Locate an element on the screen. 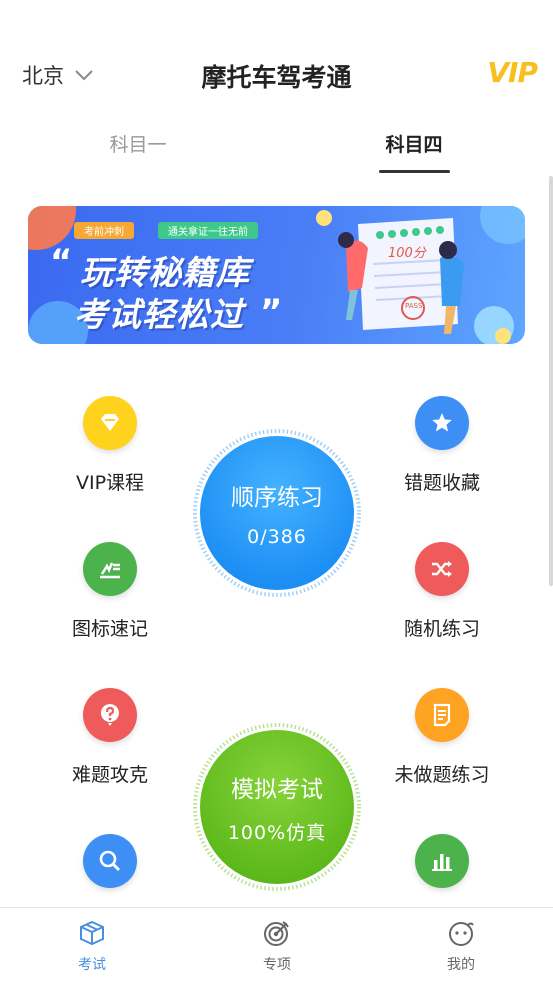  hard-questions-item: 难题攻克 is located at coordinates (110, 737).